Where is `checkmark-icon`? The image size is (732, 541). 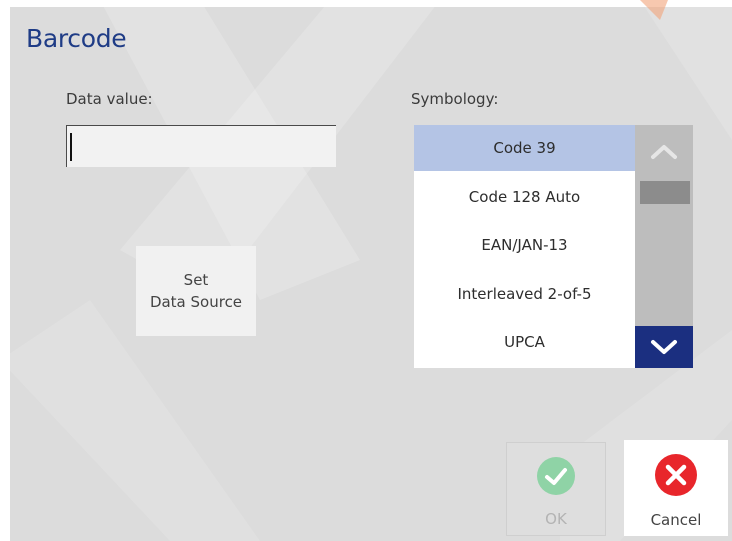
checkmark-icon is located at coordinates (556, 476).